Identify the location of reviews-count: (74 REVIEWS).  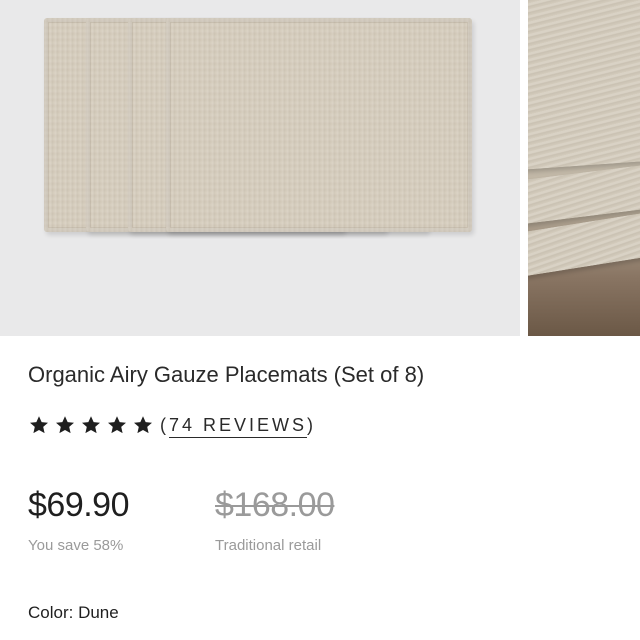
(238, 426).